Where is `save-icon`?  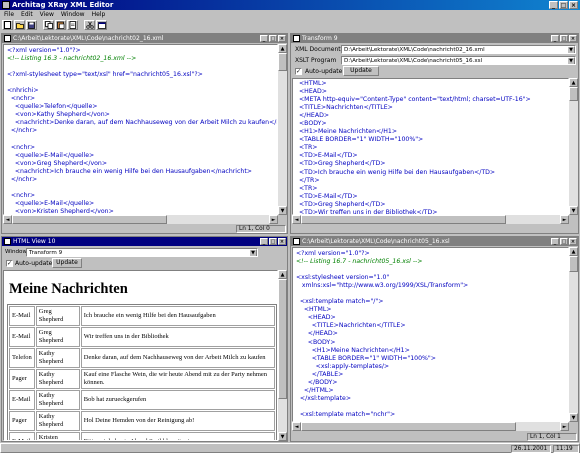 save-icon is located at coordinates (31, 25).